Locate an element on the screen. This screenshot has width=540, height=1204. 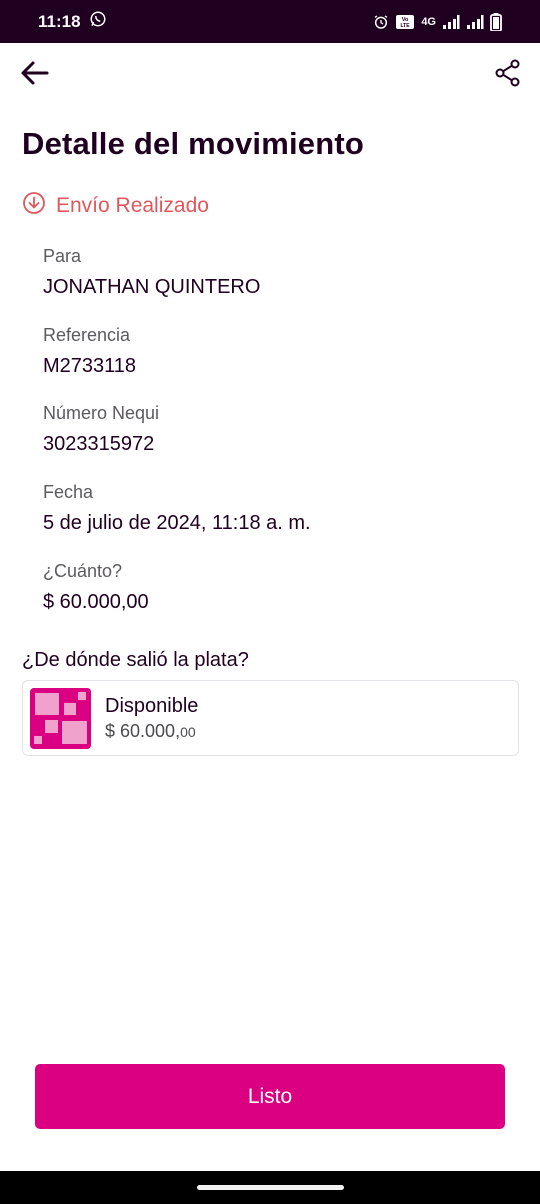
svg-text: LTE is located at coordinates (406, 26).